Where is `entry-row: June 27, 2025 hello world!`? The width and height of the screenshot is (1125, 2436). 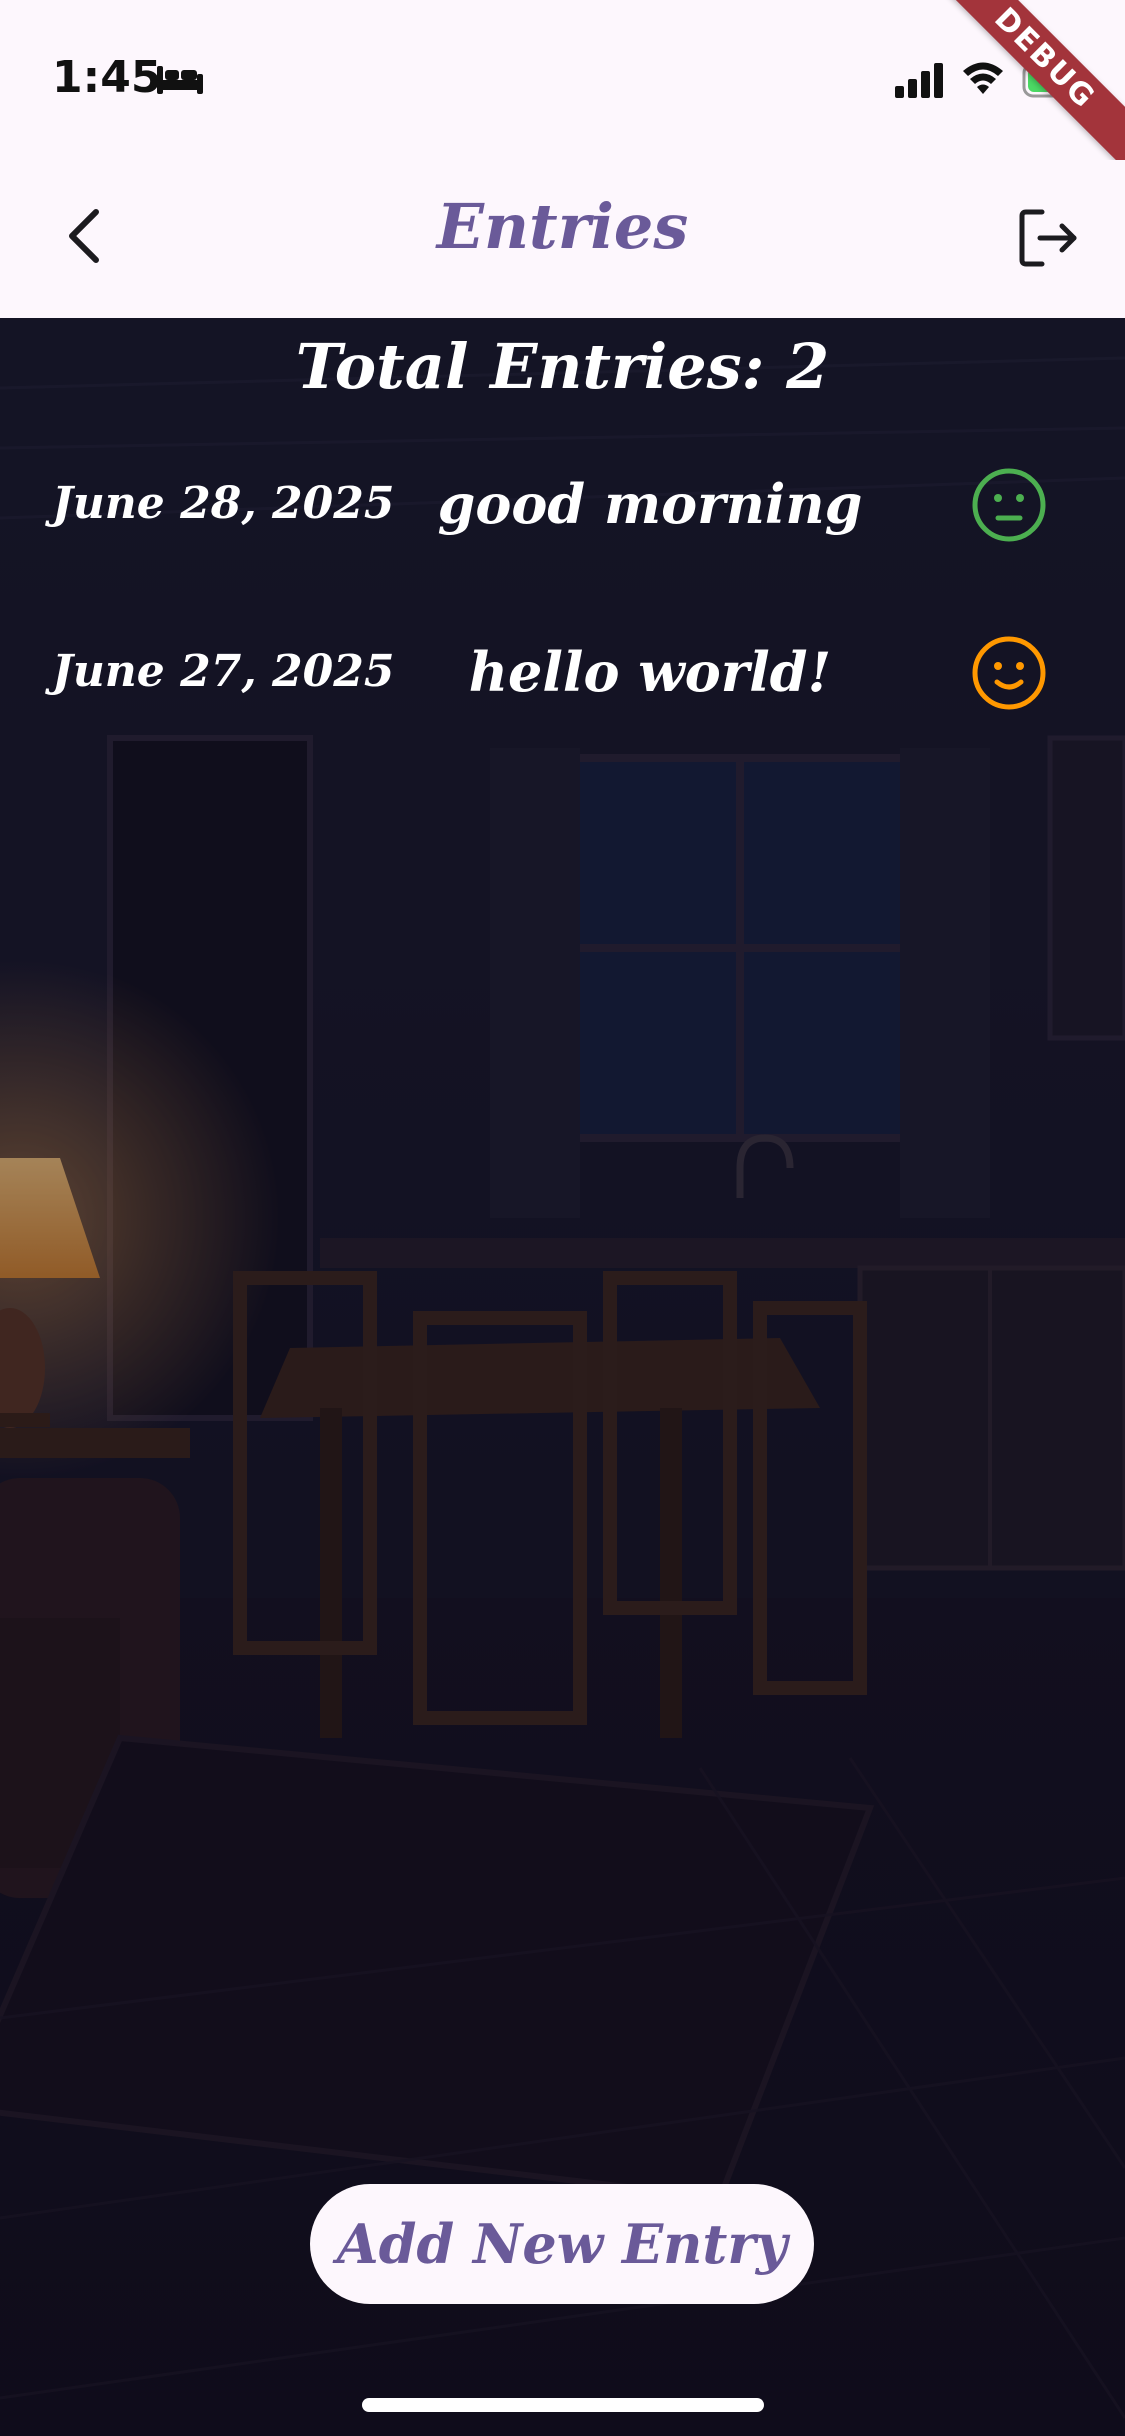
entry-row: June 27, 2025 hello world! is located at coordinates (562, 675).